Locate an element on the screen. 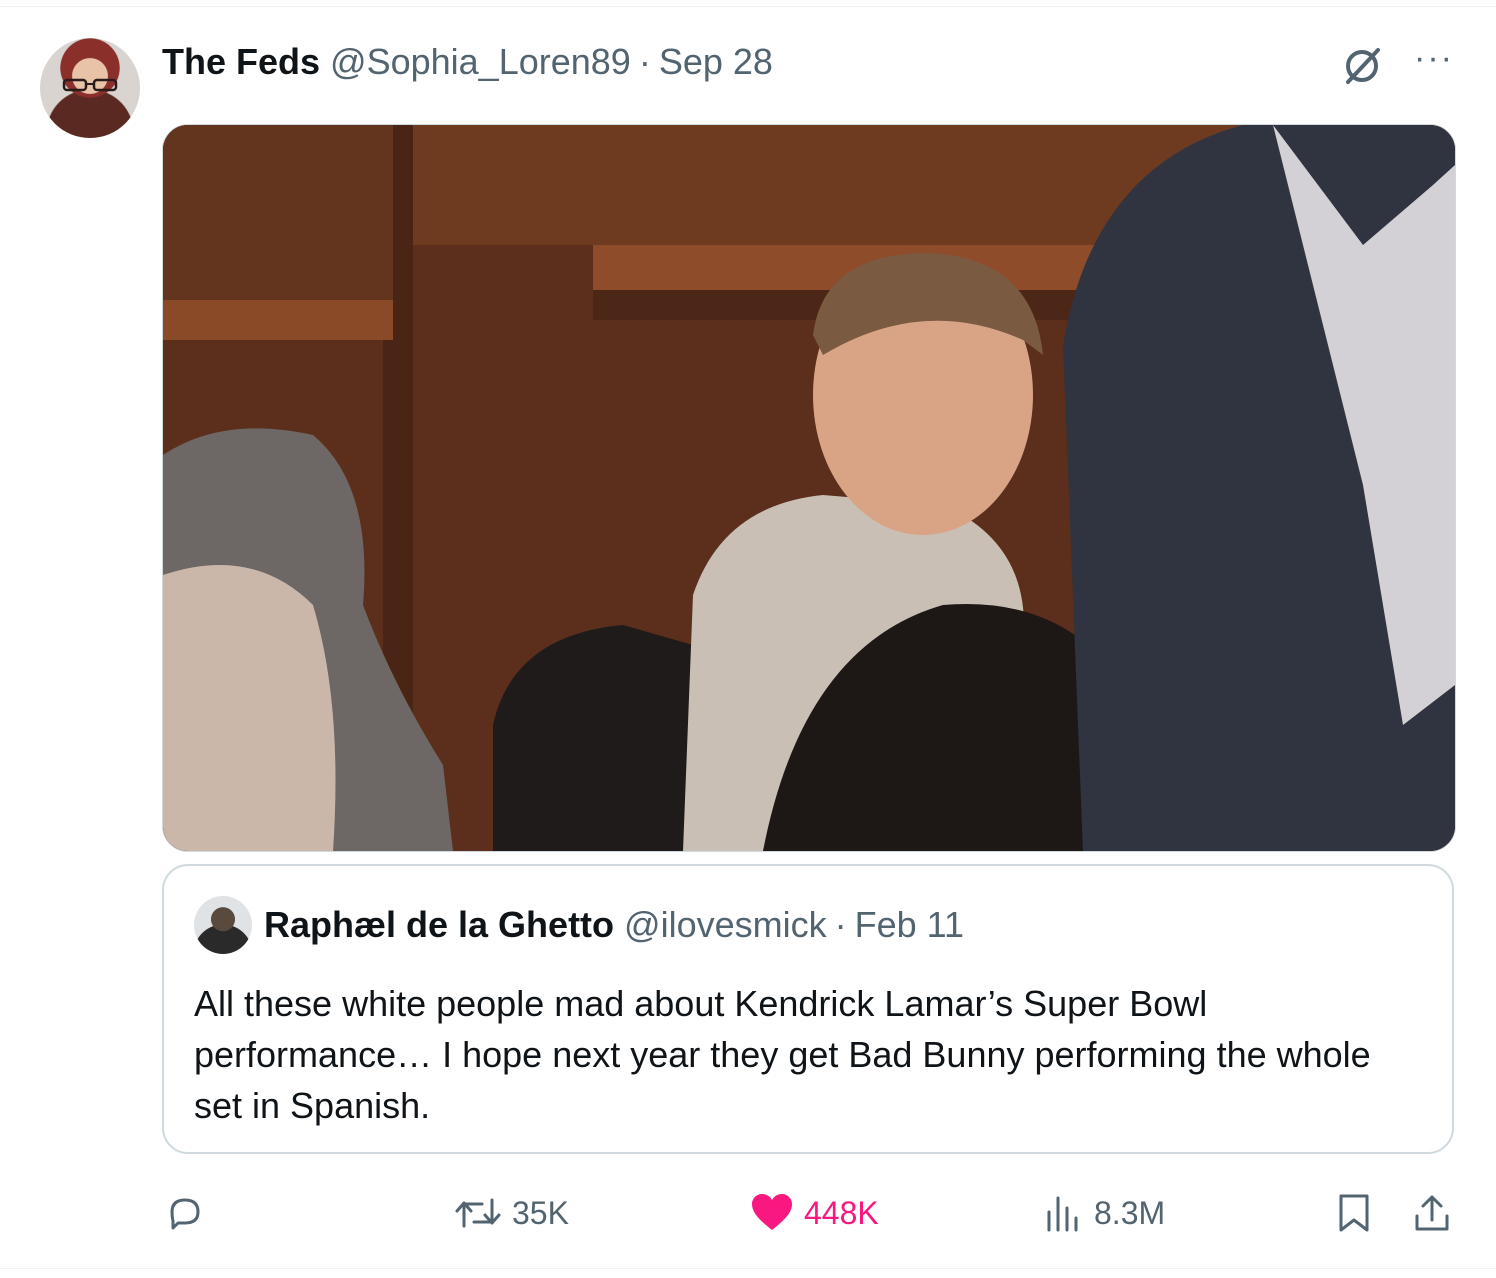 This screenshot has height=1278, width=1496. bottom-divider is located at coordinates (748, 1268).